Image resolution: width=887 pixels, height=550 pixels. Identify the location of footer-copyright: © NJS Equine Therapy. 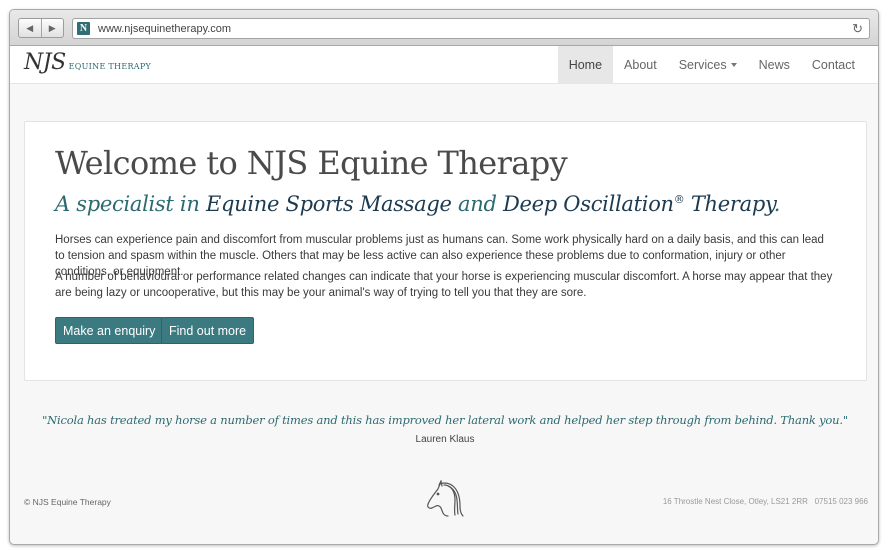
(67, 502).